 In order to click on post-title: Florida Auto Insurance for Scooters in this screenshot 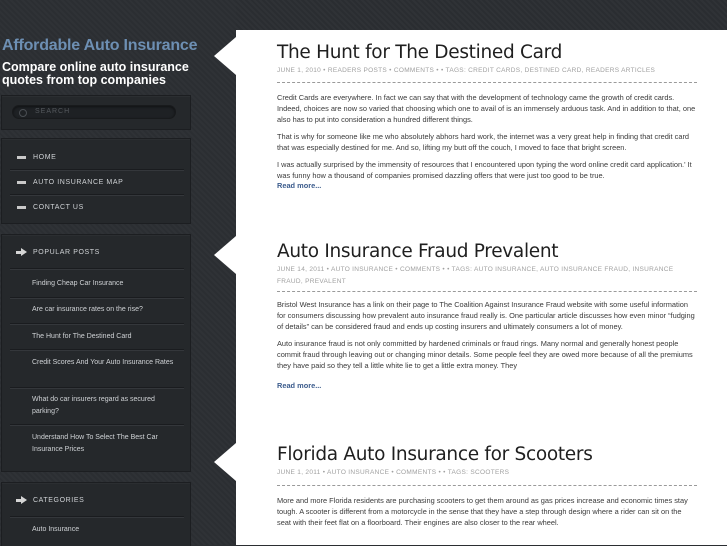, I will do `click(487, 455)`.